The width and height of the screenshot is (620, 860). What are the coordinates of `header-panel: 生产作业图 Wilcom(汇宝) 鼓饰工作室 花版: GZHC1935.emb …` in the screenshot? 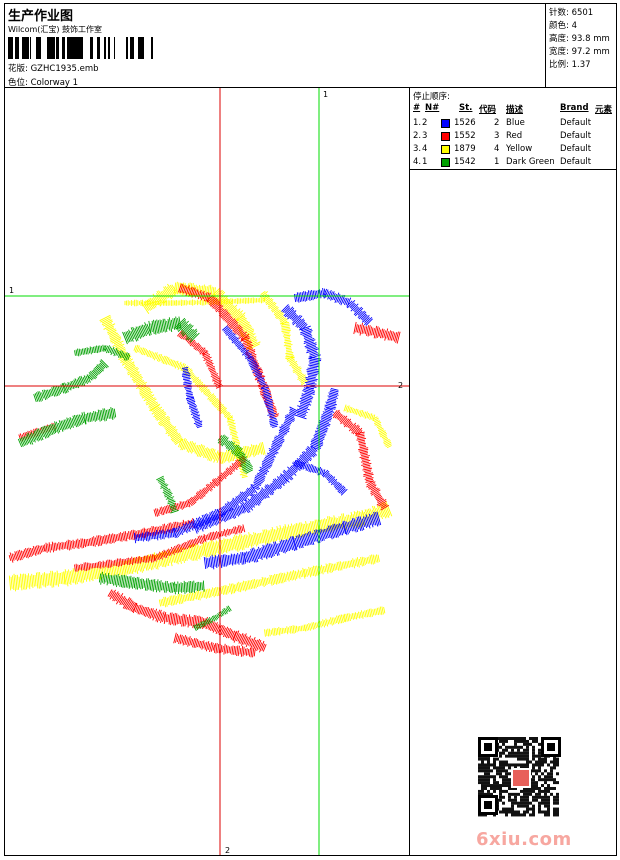 It's located at (275, 46).